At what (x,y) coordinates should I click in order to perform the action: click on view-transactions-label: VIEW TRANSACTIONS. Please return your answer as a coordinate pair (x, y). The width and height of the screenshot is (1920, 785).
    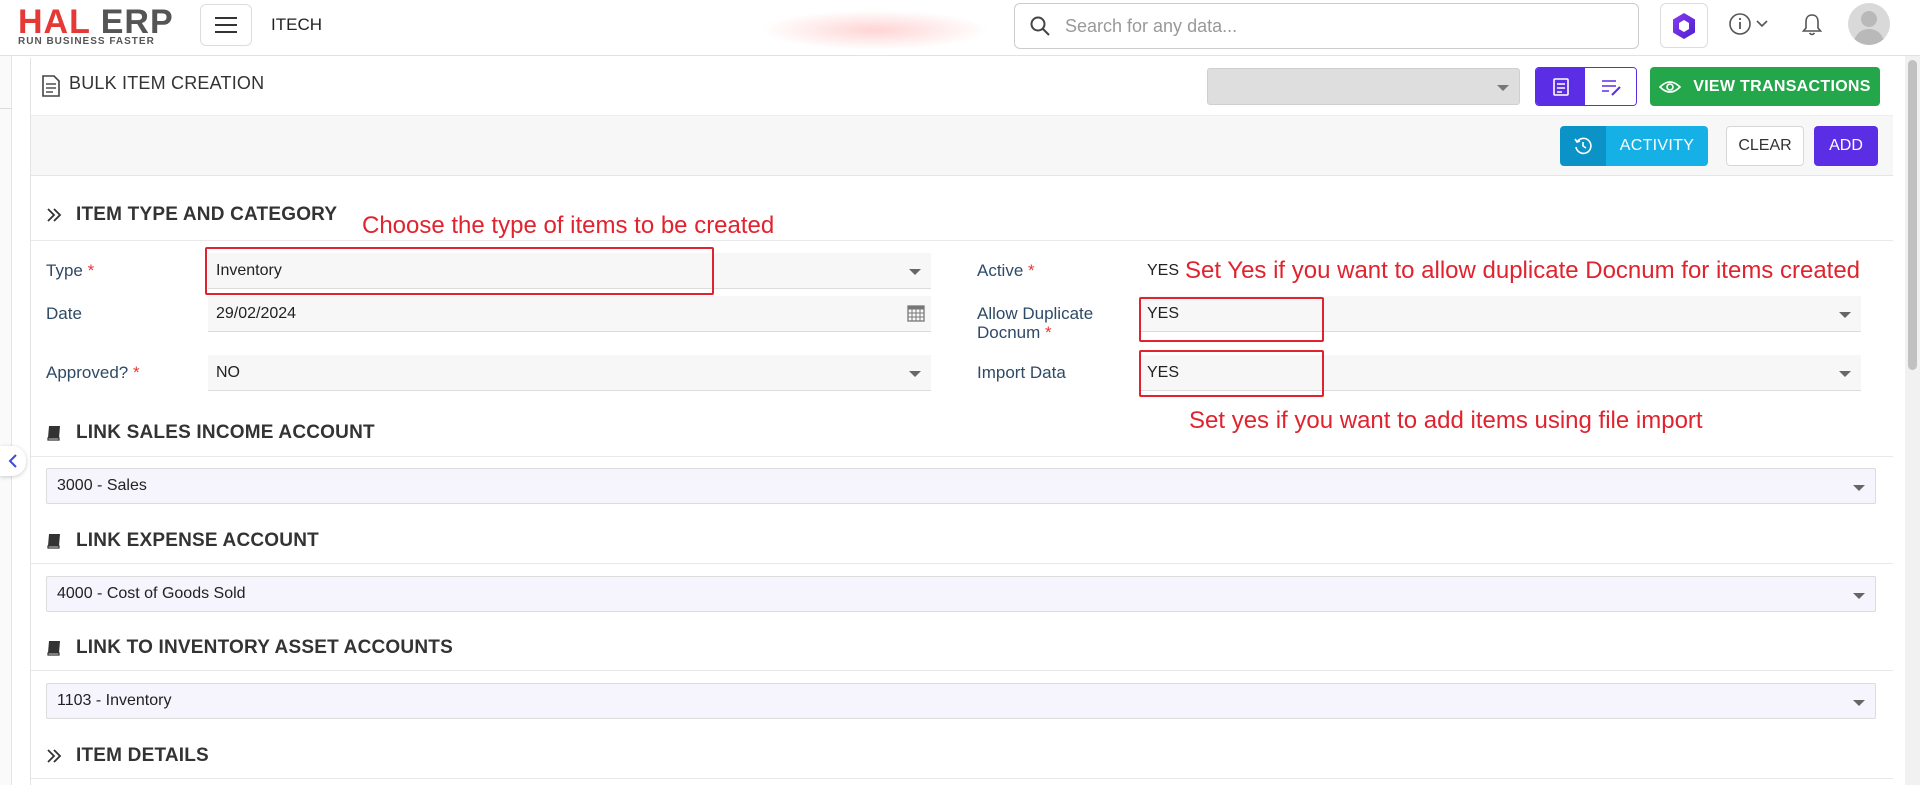
    Looking at the image, I should click on (1782, 86).